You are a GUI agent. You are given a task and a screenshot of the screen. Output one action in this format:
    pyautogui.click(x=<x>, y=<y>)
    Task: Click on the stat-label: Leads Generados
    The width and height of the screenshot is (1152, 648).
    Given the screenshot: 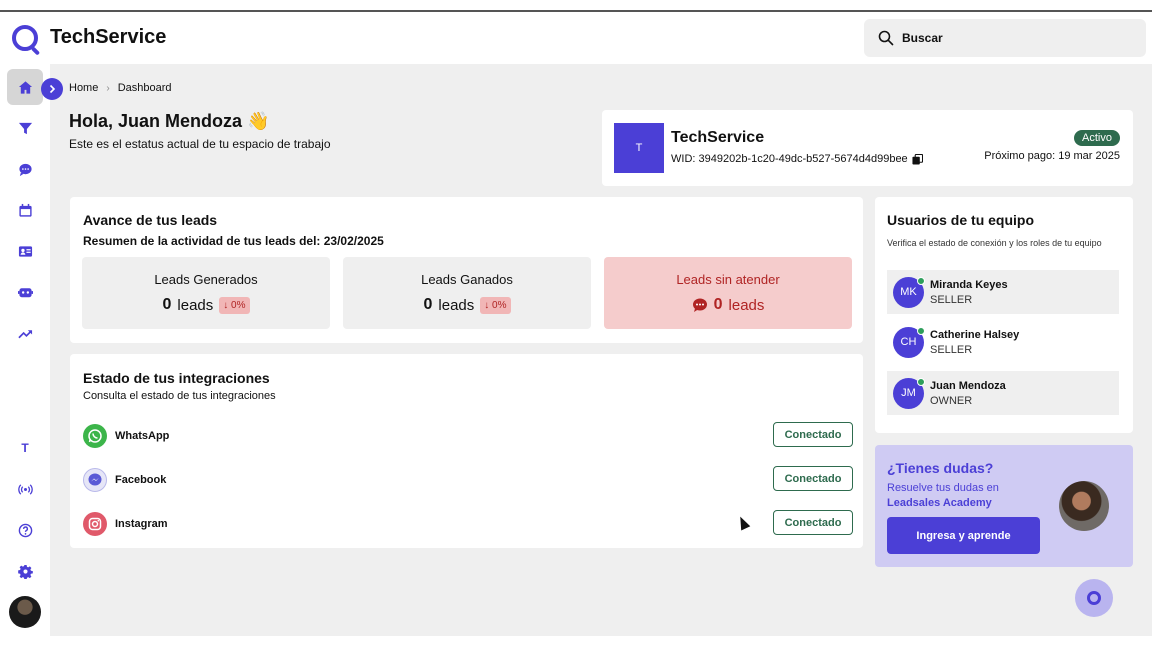 What is the action you would take?
    pyautogui.click(x=206, y=279)
    